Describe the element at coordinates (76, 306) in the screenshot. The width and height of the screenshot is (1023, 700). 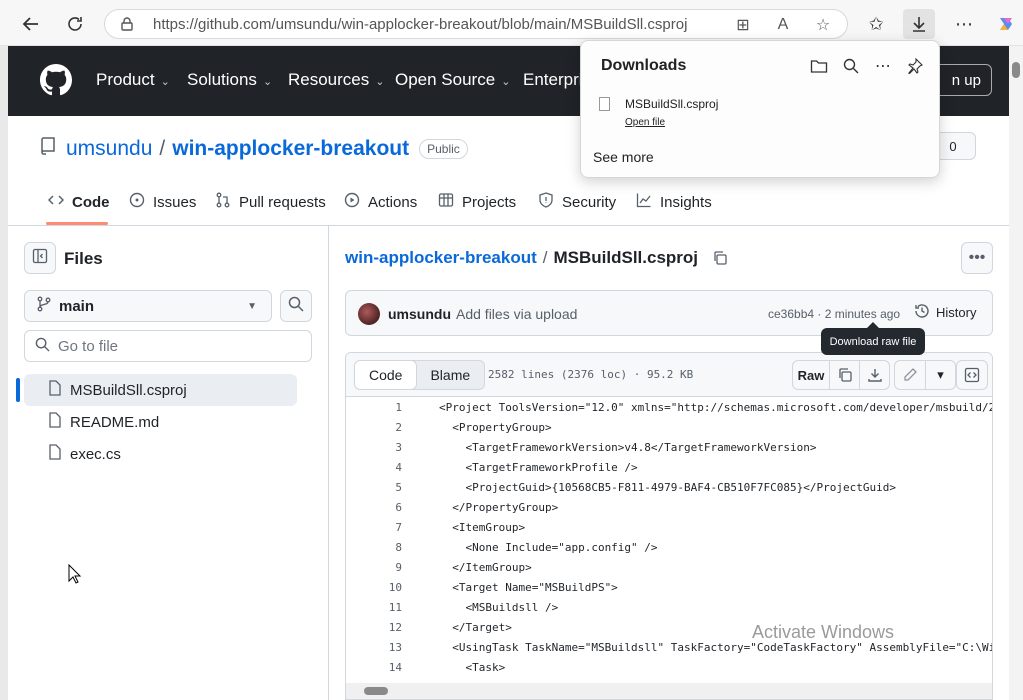
I see `branch-name: main` at that location.